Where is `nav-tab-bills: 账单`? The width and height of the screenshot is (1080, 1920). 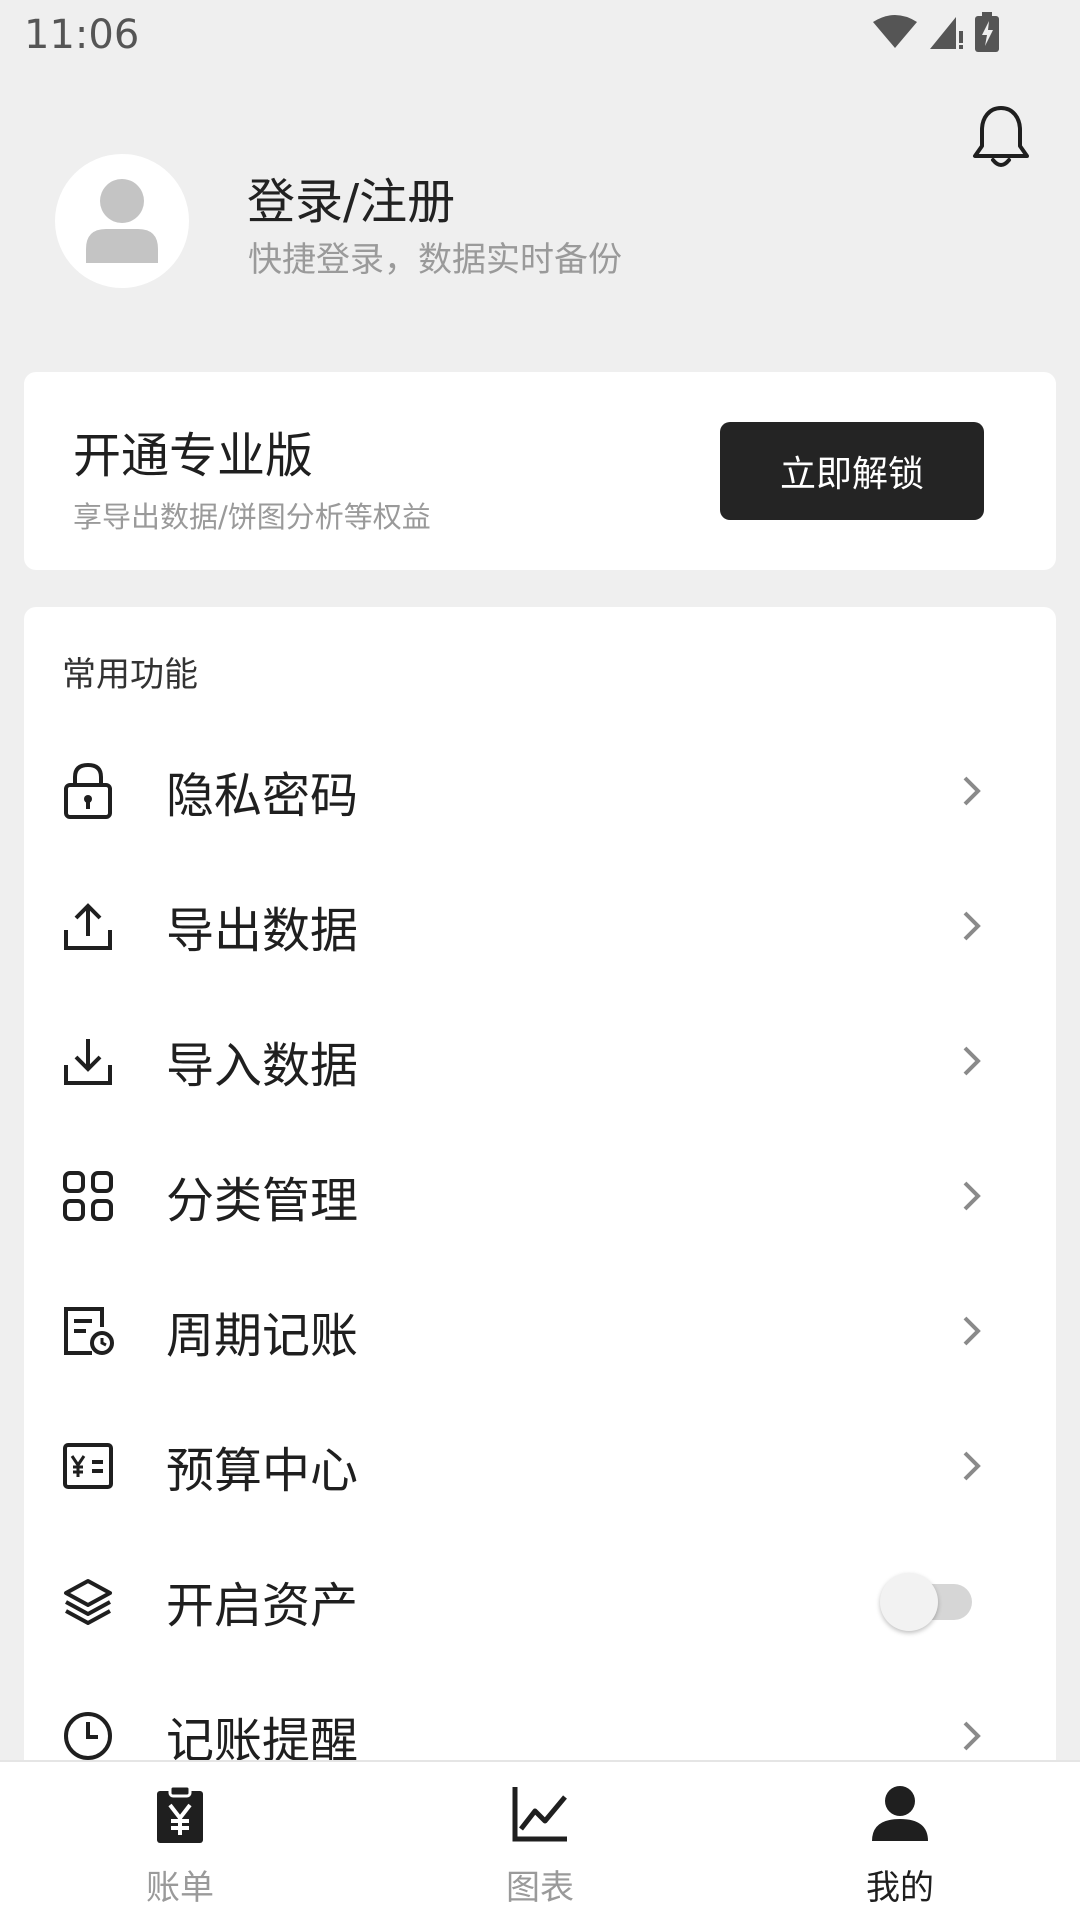
nav-tab-bills: 账单 is located at coordinates (180, 1841).